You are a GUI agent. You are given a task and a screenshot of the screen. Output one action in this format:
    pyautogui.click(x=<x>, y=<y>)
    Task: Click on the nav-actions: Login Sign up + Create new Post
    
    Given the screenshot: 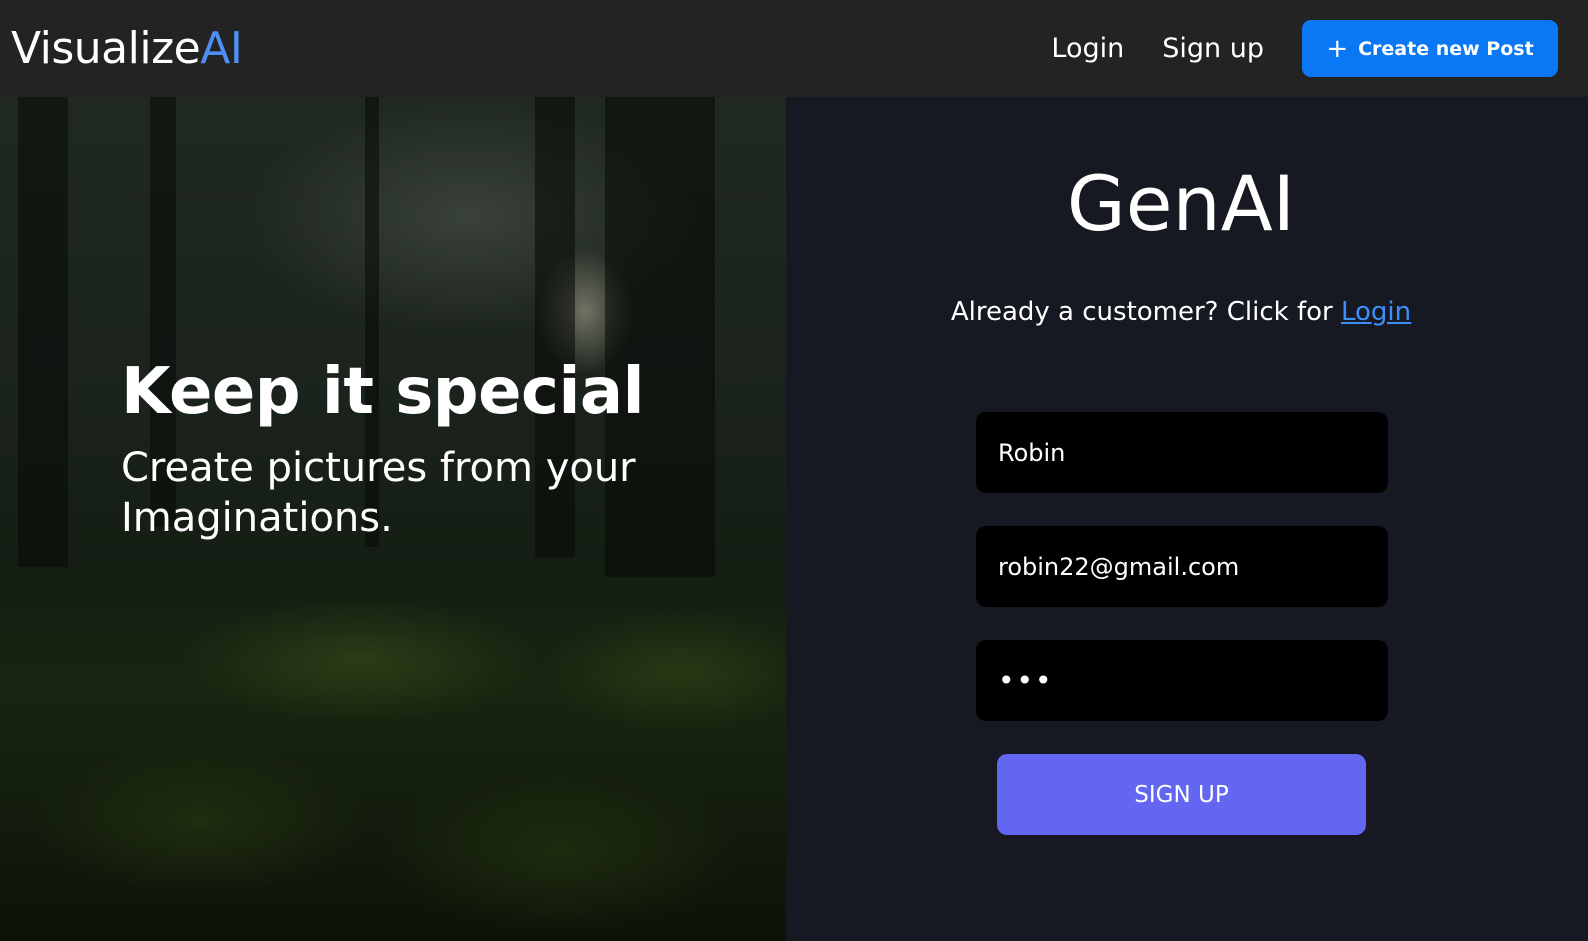 What is the action you would take?
    pyautogui.click(x=1304, y=48)
    